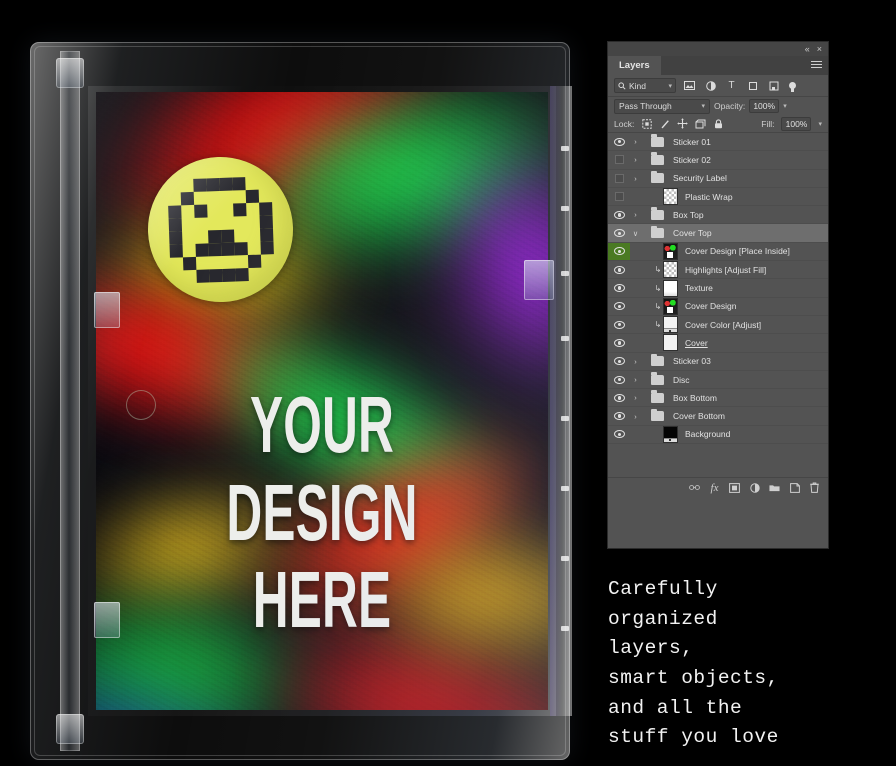 Image resolution: width=896 pixels, height=766 pixels. What do you see at coordinates (734, 251) in the screenshot?
I see `layer-name: Cover Design [Place Inside]` at bounding box center [734, 251].